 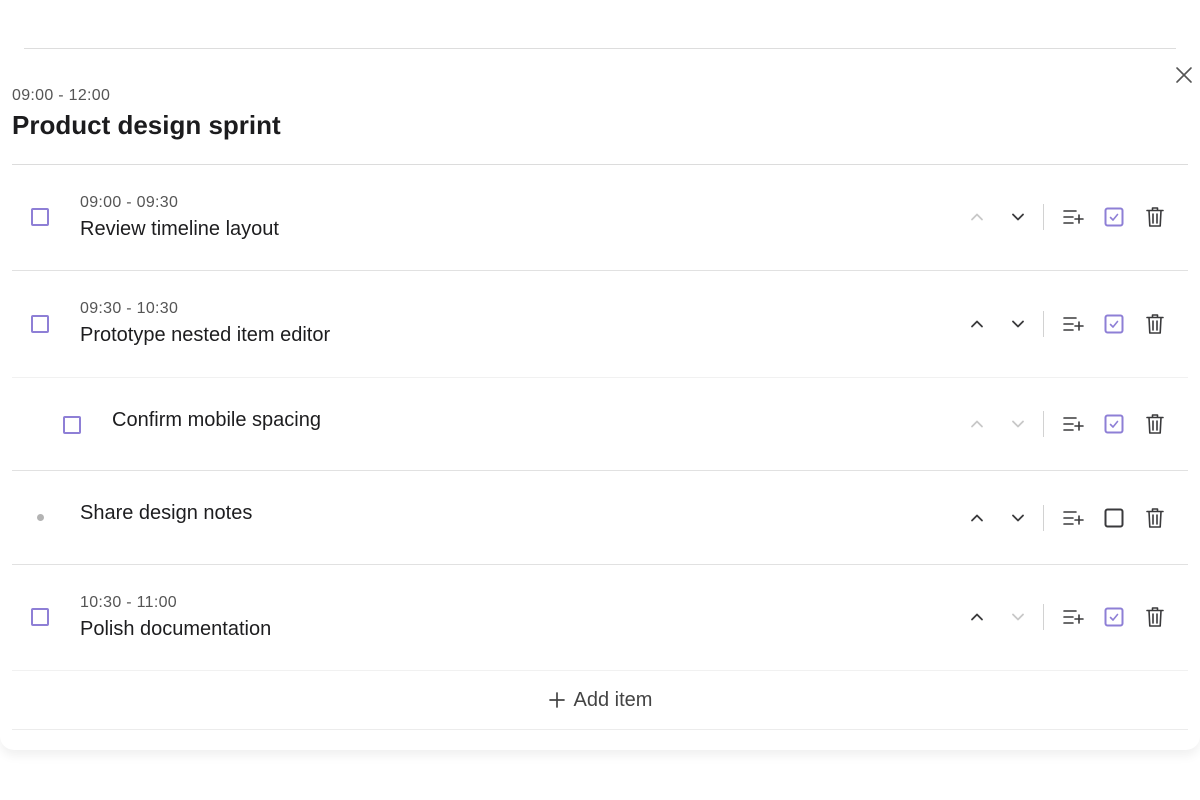 I want to click on list-item: 09:00 - 09:30 Review timeline layout, so click(x=600, y=218).